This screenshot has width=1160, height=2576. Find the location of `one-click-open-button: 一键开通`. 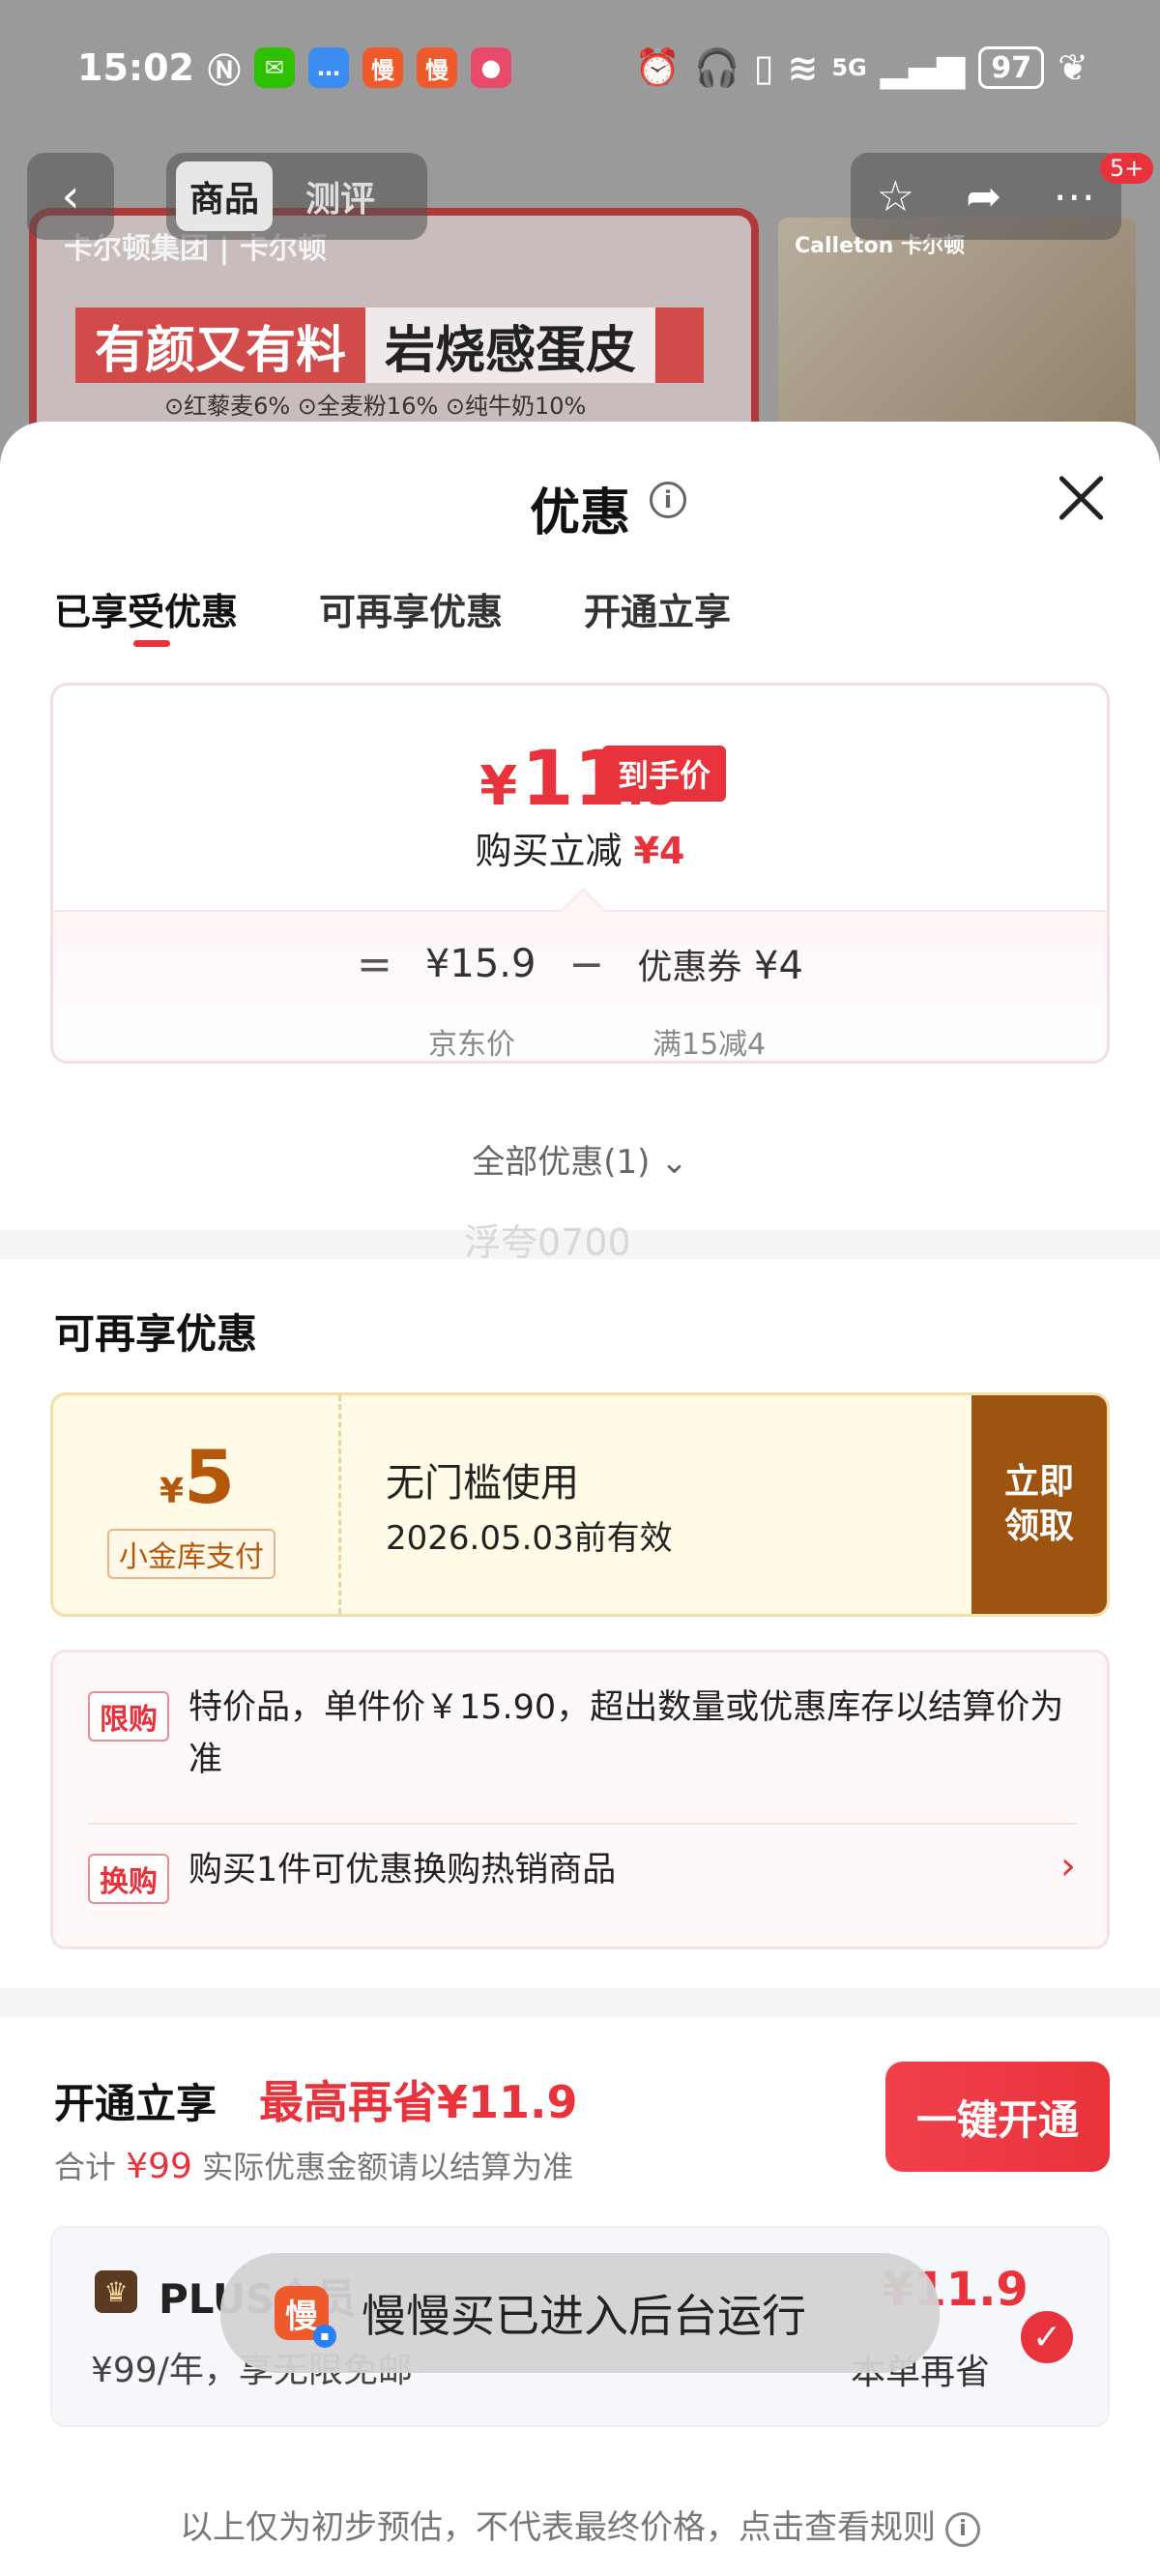

one-click-open-button: 一键开通 is located at coordinates (997, 2117).